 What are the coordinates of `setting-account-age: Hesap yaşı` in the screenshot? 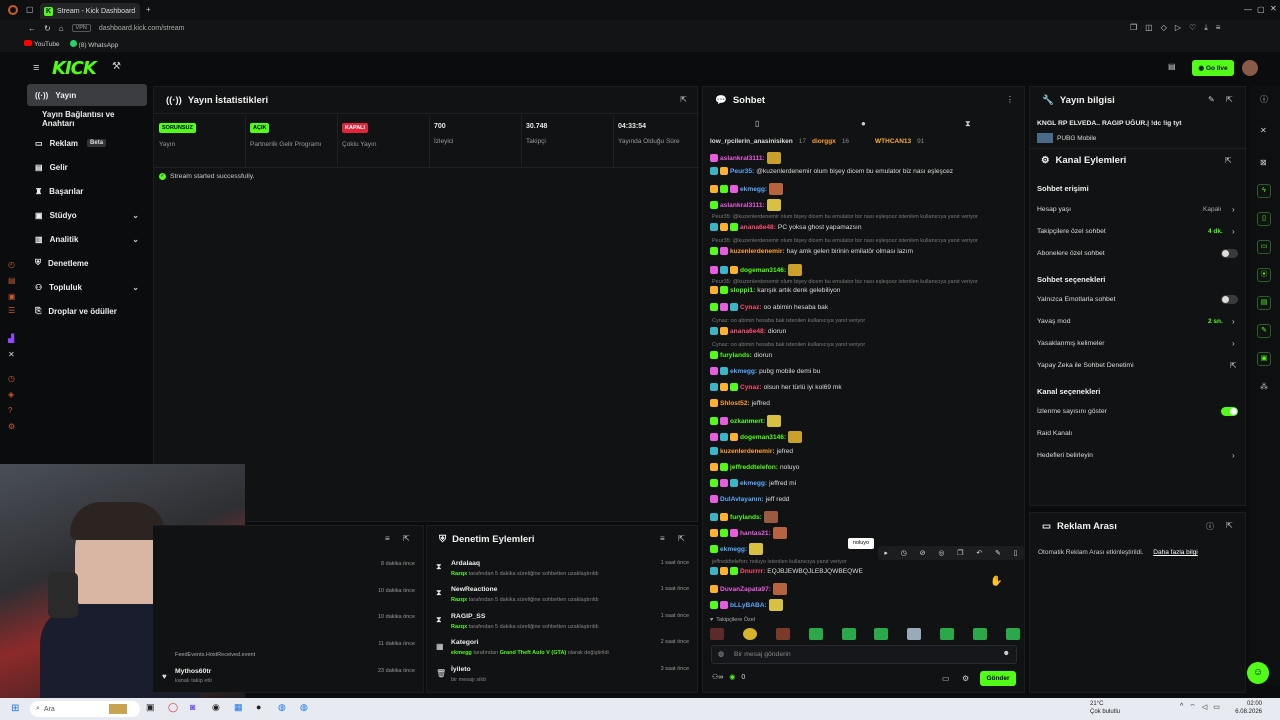 It's located at (1054, 209).